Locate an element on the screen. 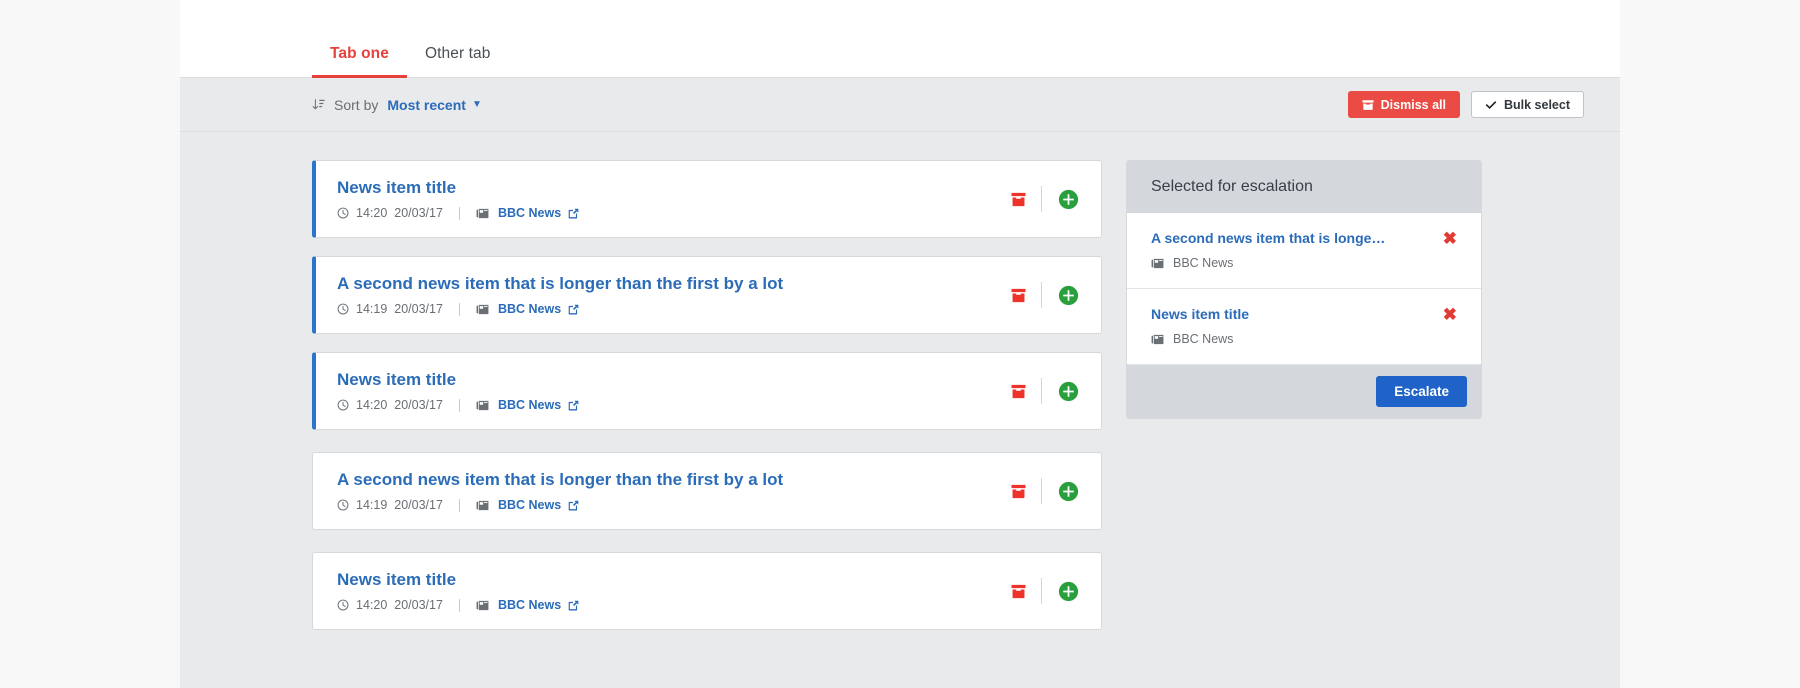 Image resolution: width=1800 pixels, height=688 pixels. bulk-select-button: Bulk select is located at coordinates (1527, 104).